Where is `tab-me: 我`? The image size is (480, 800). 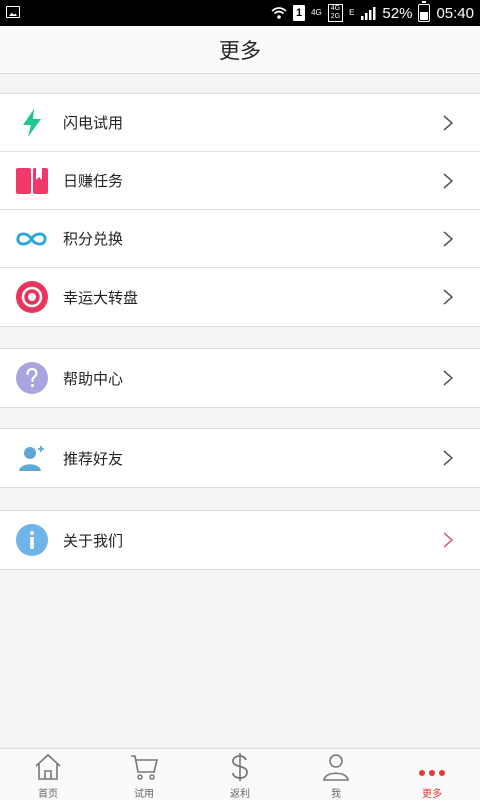
tab-me: 我 is located at coordinates (336, 774).